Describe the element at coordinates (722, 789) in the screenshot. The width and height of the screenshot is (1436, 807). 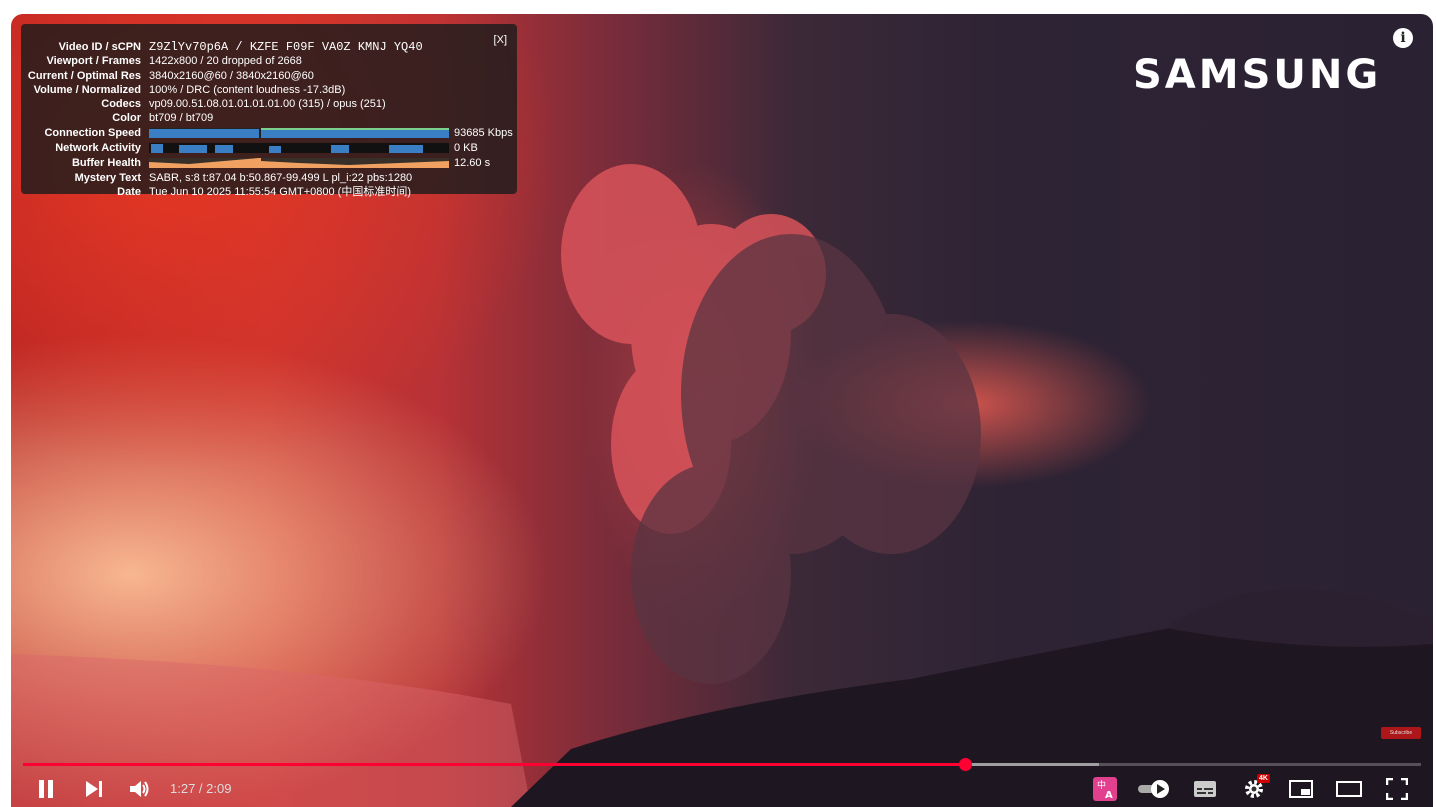
I see `player-controls: 1:27 / 2:09 中A 4K` at that location.